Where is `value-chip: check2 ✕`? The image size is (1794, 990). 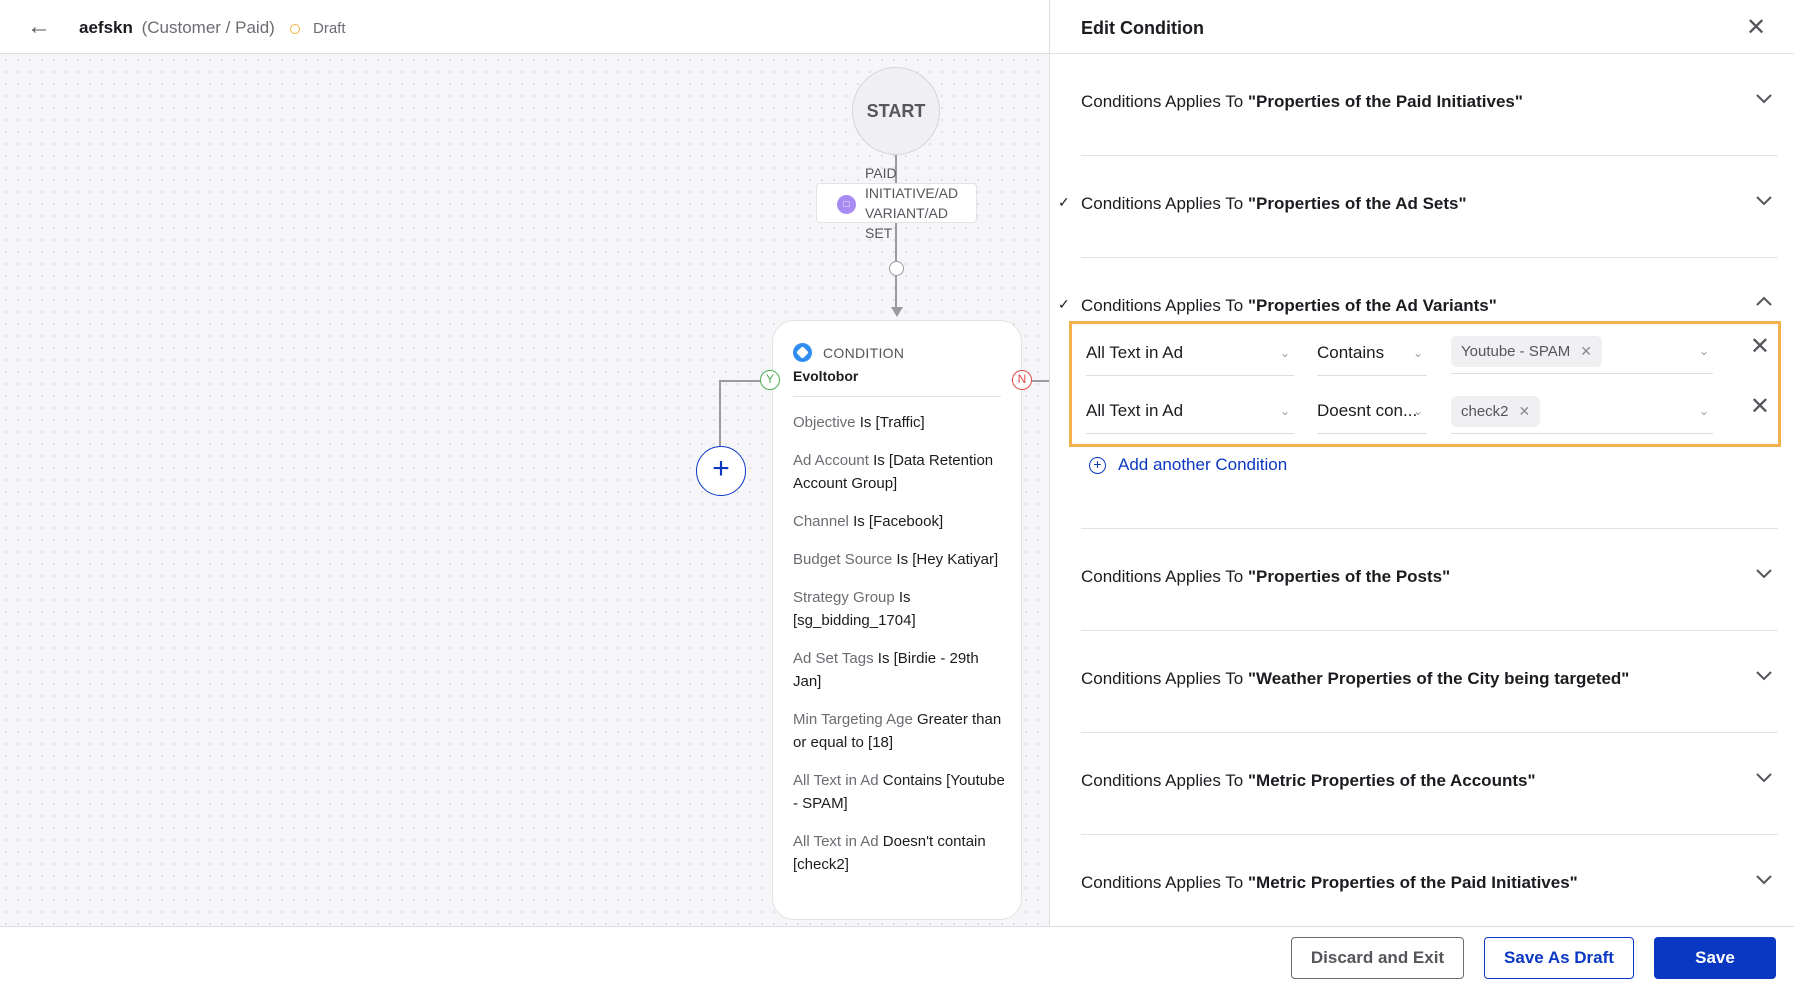
value-chip: check2 ✕ is located at coordinates (1496, 411).